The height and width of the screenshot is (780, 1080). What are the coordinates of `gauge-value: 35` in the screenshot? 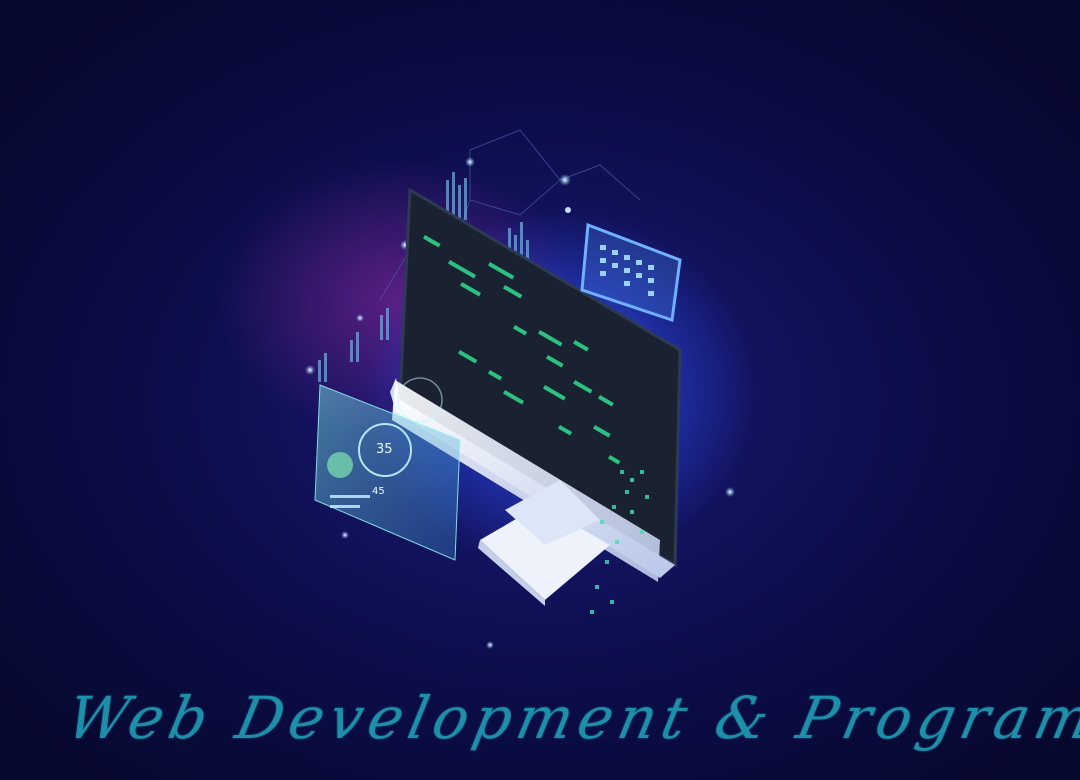 It's located at (384, 449).